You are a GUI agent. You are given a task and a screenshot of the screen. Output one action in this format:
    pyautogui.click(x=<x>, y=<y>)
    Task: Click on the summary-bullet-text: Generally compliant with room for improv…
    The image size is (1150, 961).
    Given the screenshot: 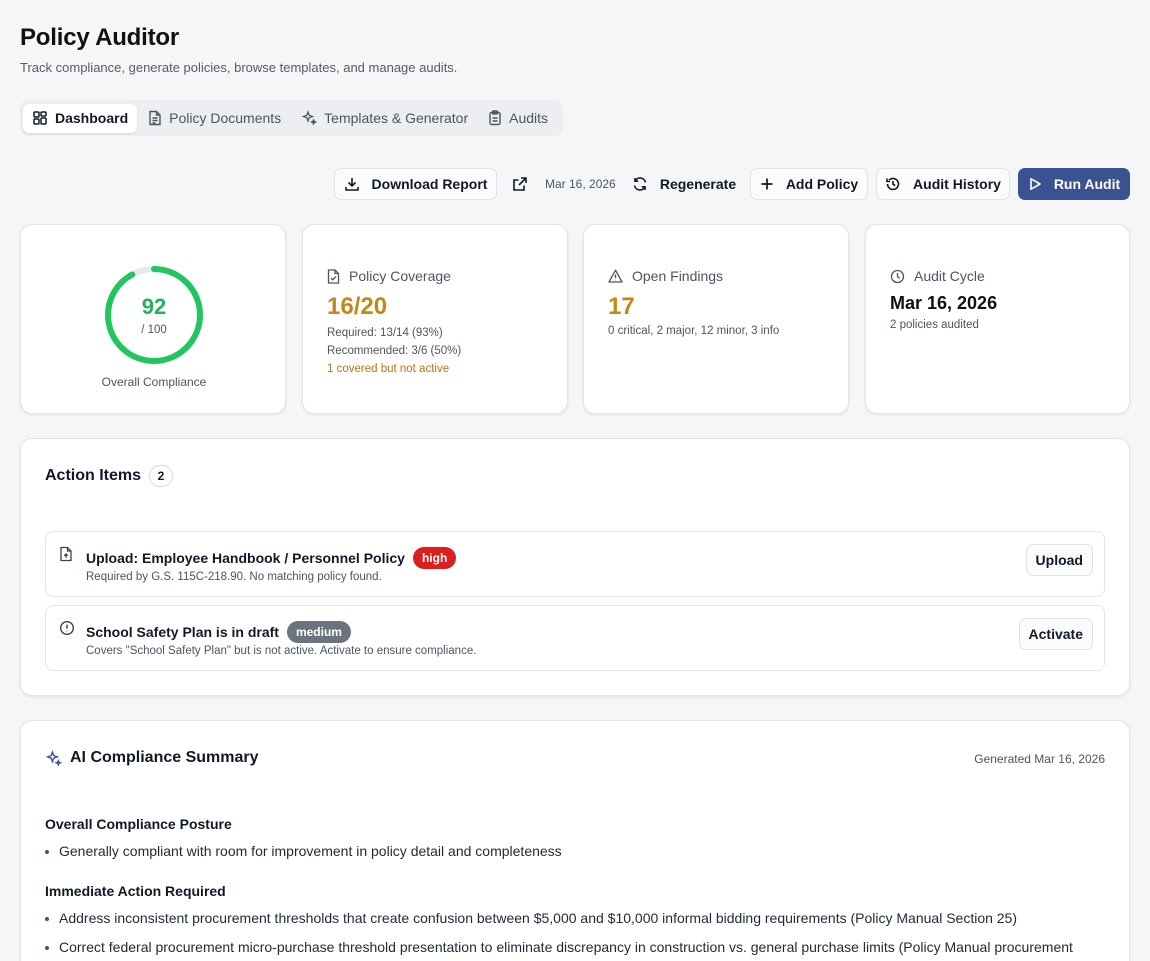 What is the action you would take?
    pyautogui.click(x=310, y=851)
    